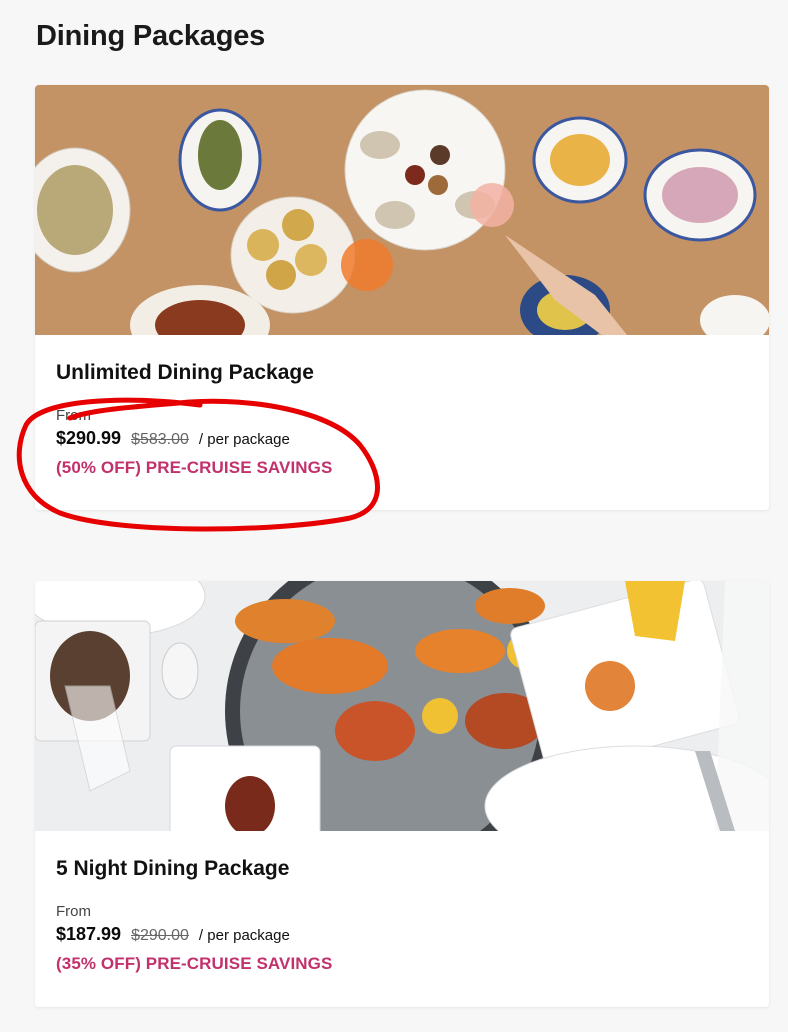  What do you see at coordinates (185, 372) in the screenshot?
I see `package-title: Unlimited Dining Package` at bounding box center [185, 372].